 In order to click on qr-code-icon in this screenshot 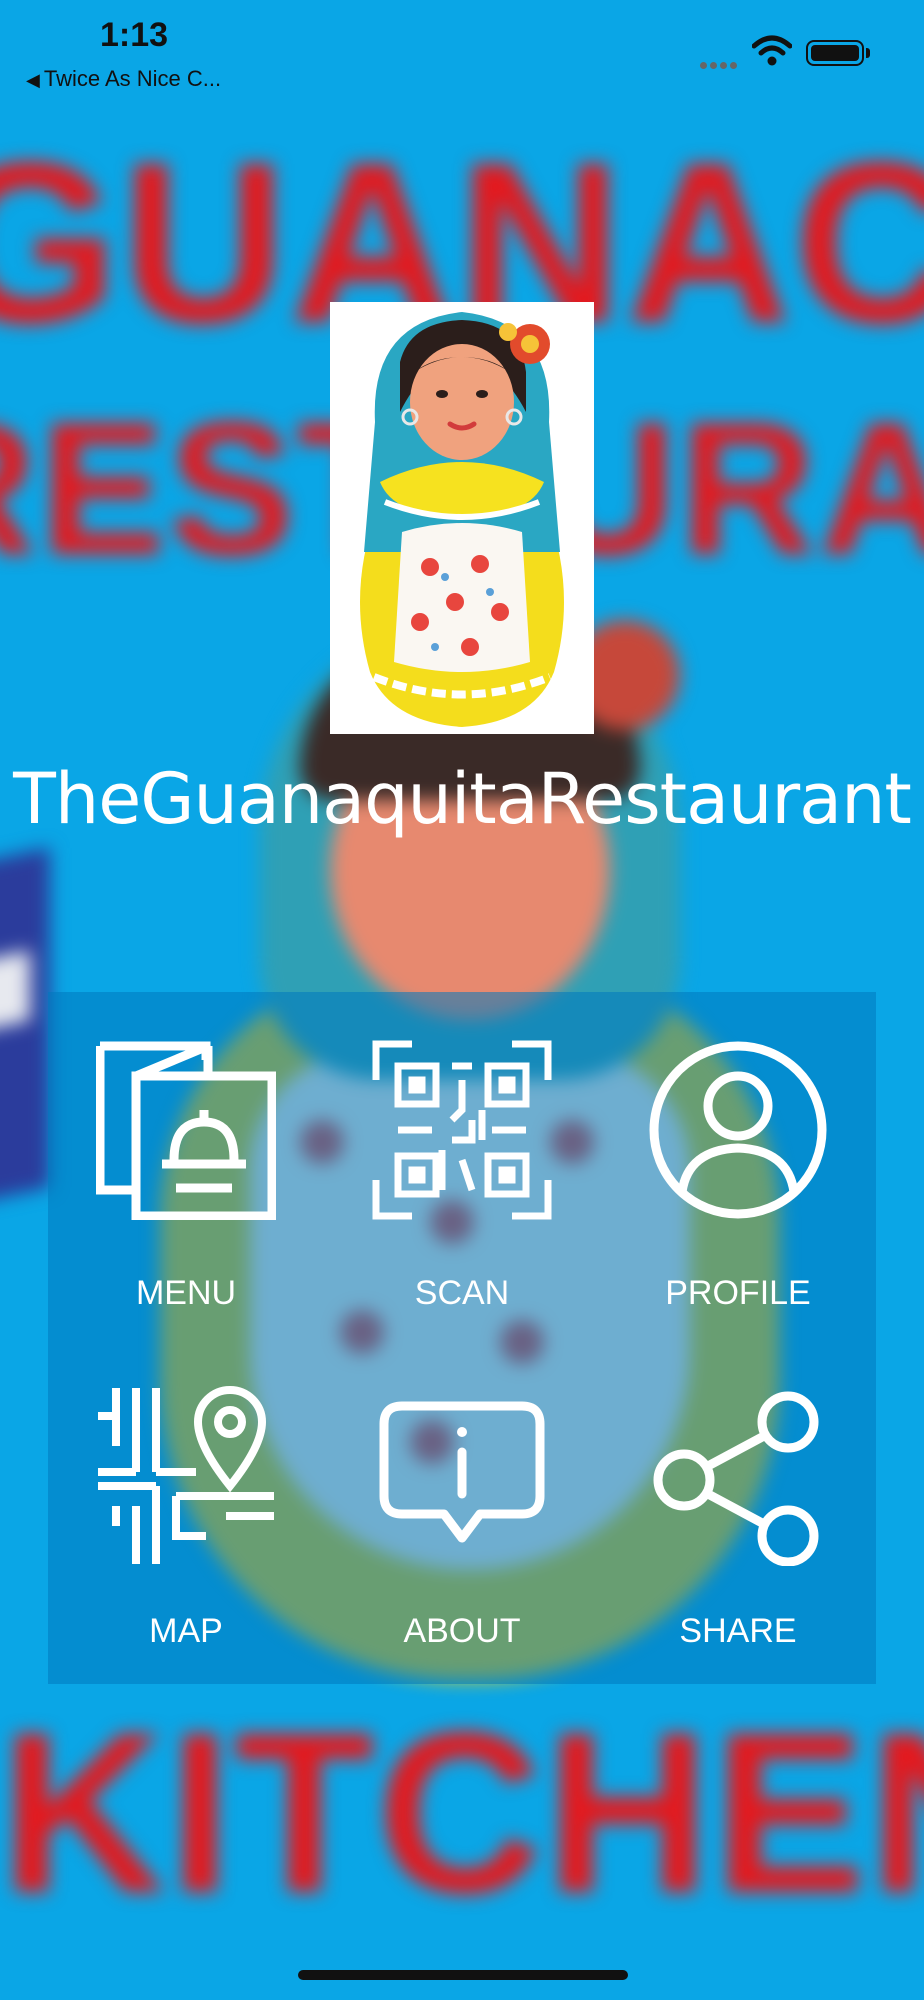, I will do `click(462, 1130)`.